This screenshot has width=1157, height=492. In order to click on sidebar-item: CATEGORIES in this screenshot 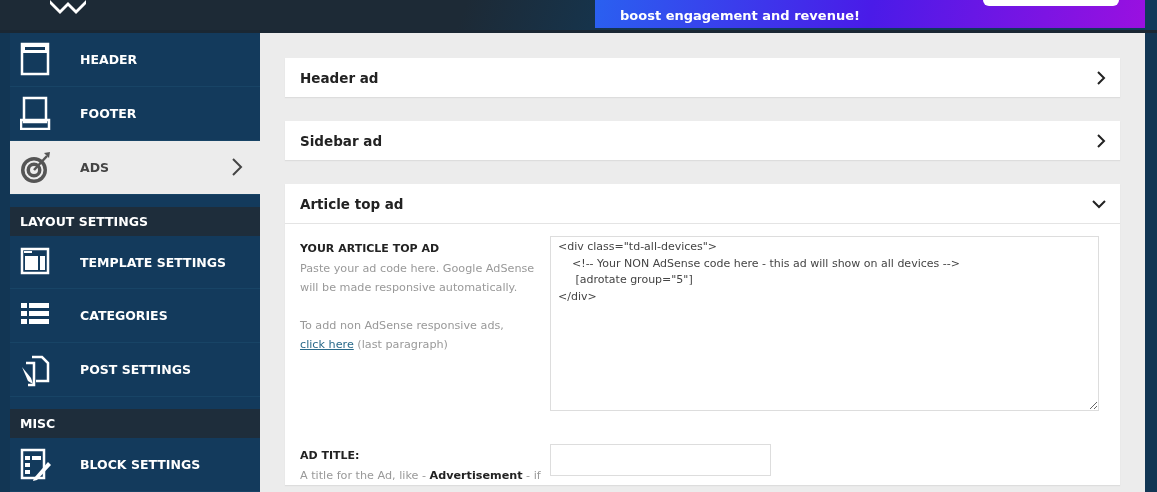, I will do `click(135, 316)`.